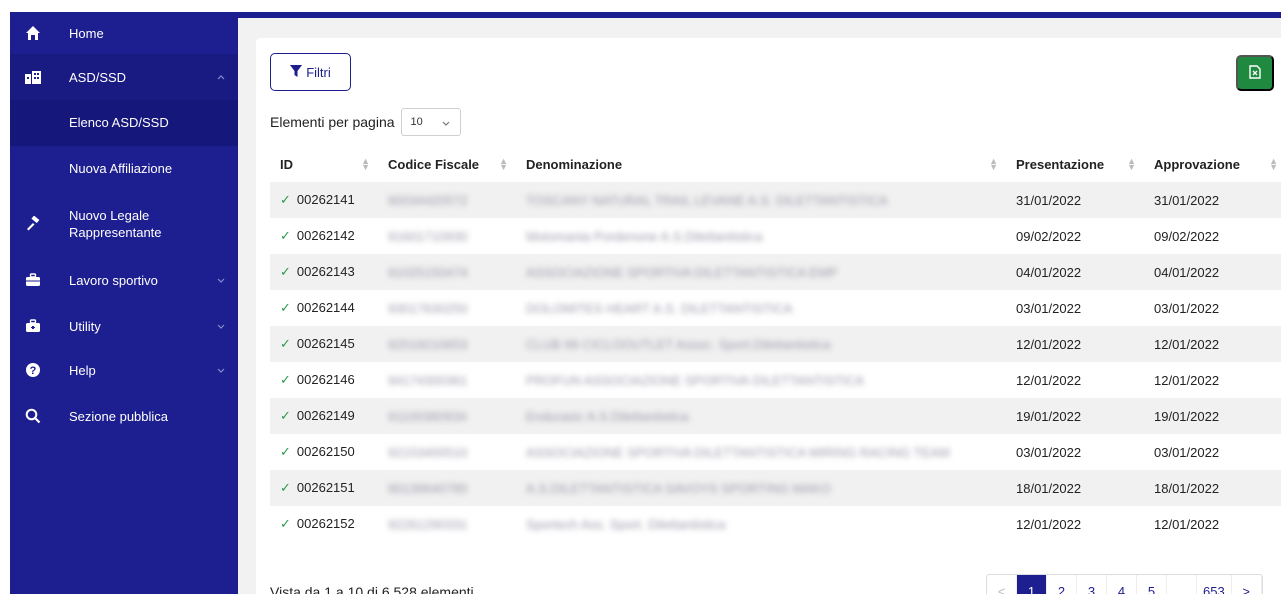 The image size is (1281, 594). What do you see at coordinates (33, 33) in the screenshot?
I see `home-icon` at bounding box center [33, 33].